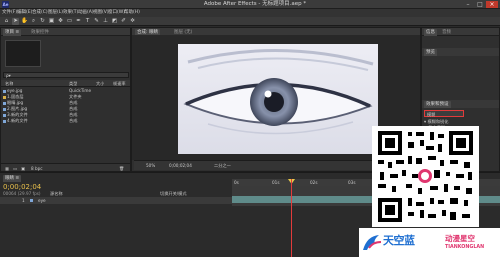 The height and width of the screenshot is (257, 500). What do you see at coordinates (132, 13) in the screenshot?
I see `menu-help: 帮助(H)` at bounding box center [132, 13].